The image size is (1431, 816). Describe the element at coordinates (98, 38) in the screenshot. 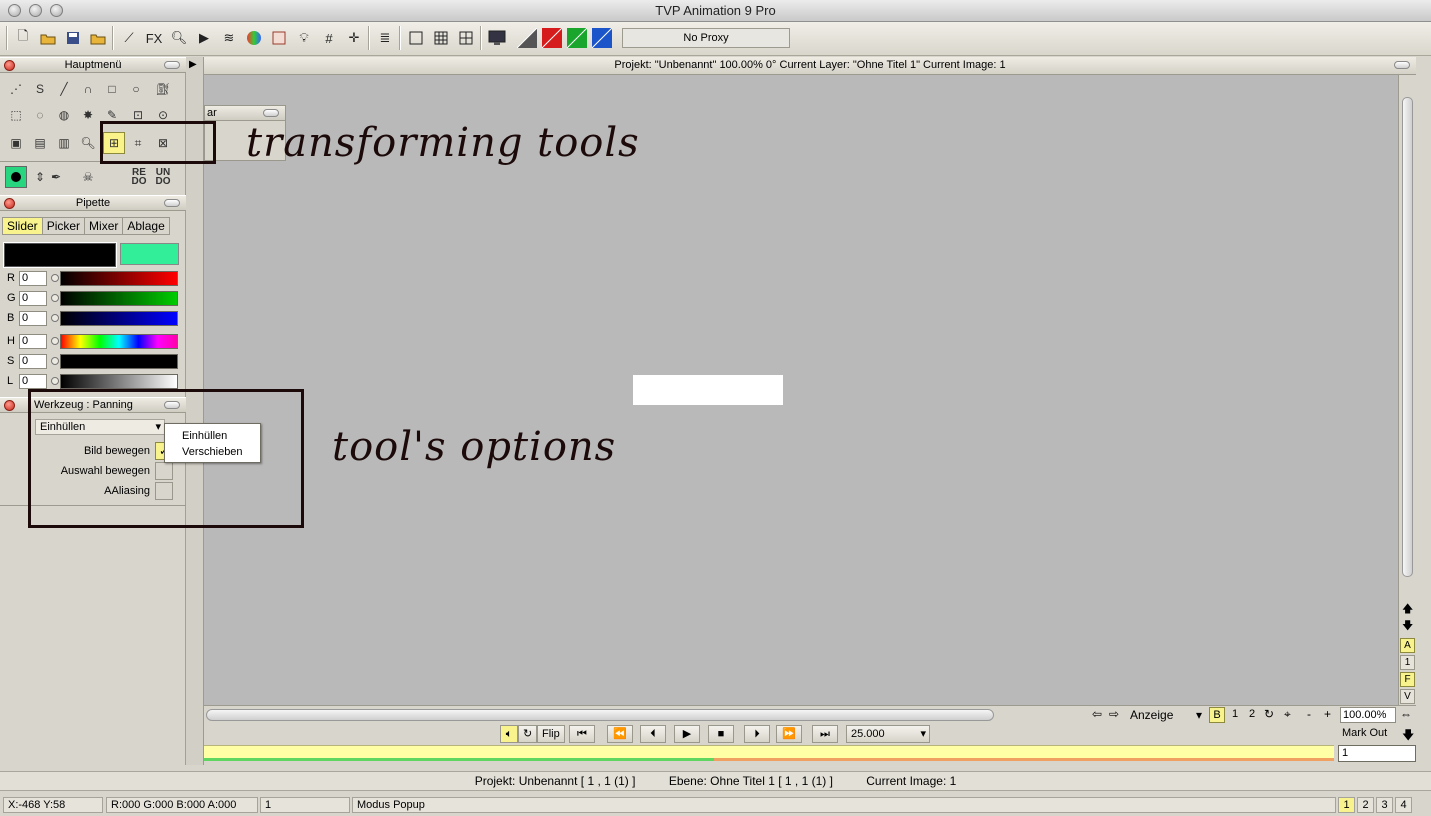

I see `folder-icon` at that location.